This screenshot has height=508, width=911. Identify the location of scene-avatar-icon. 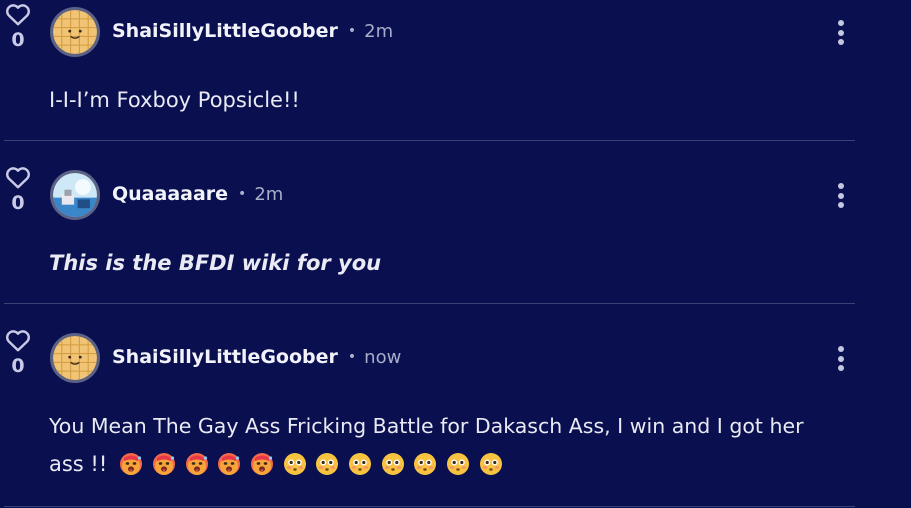
(75, 195).